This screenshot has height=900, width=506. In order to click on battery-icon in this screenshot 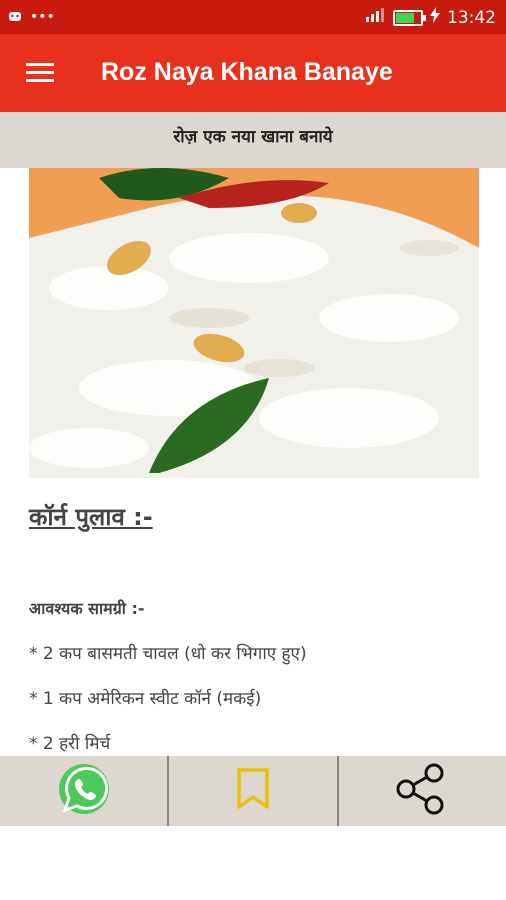, I will do `click(409, 17)`.